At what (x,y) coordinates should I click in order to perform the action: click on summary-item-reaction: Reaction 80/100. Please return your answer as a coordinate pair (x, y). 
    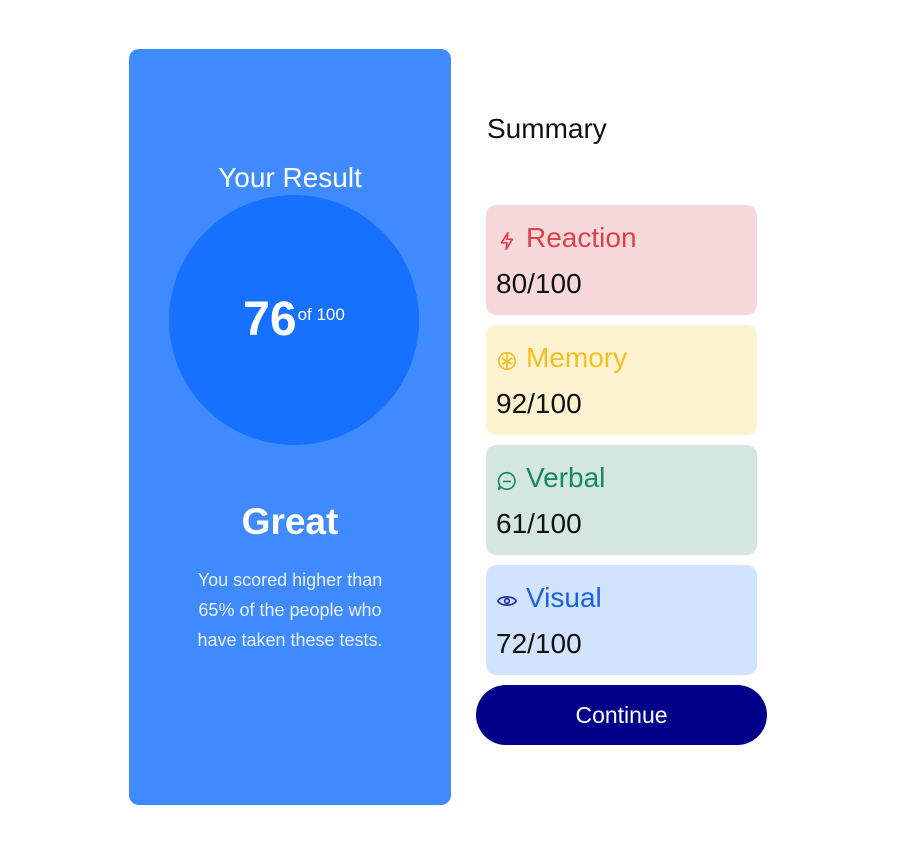
    Looking at the image, I should click on (621, 260).